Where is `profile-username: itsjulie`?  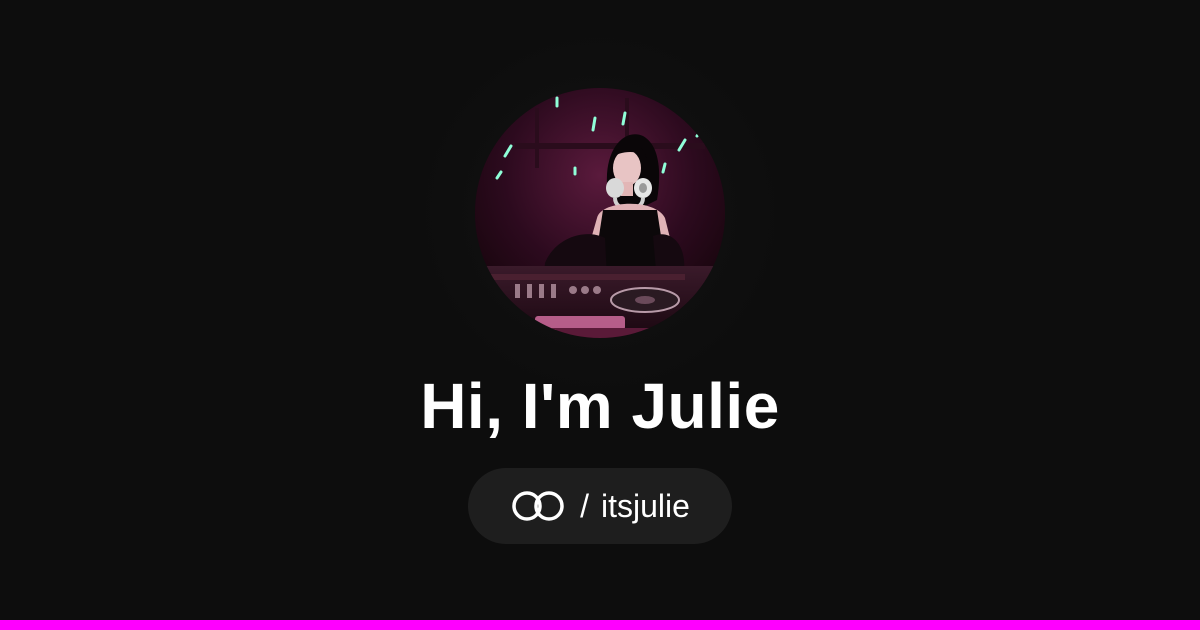
profile-username: itsjulie is located at coordinates (645, 505).